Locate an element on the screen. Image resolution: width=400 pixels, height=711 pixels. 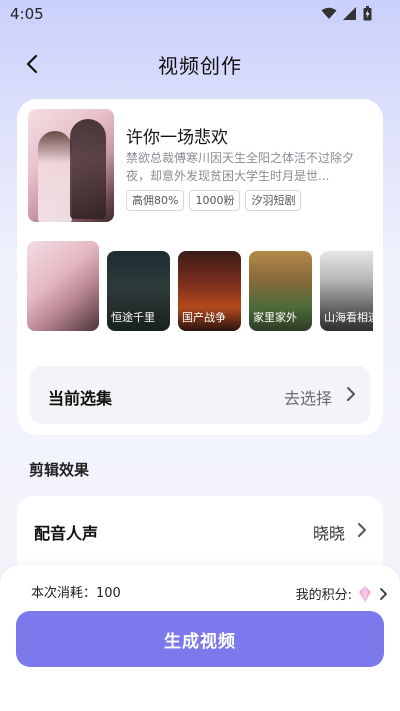
status-time: 4:05 is located at coordinates (27, 14).